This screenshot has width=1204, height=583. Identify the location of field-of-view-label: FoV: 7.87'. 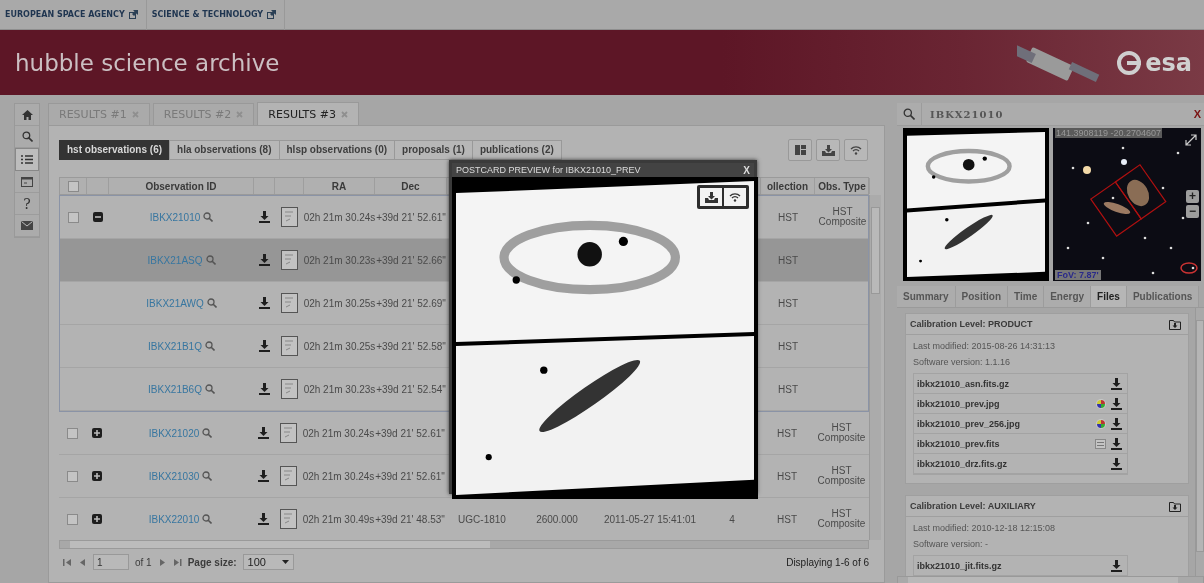
(1078, 275).